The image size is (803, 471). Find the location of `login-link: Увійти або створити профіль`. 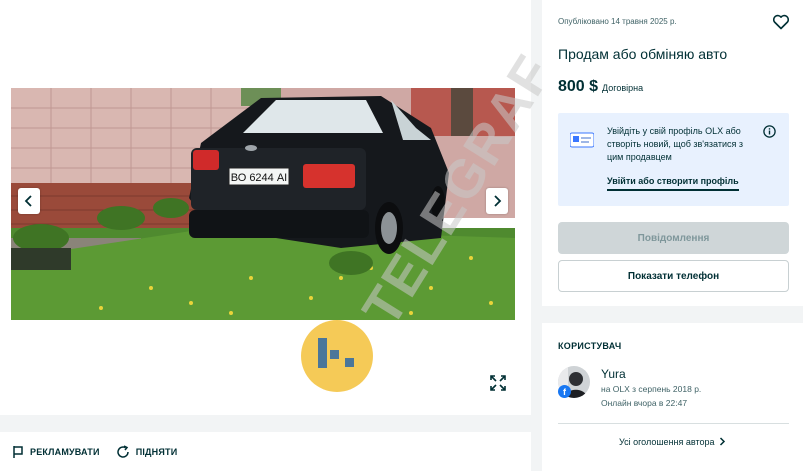

login-link: Увійти або створити профіль is located at coordinates (673, 183).